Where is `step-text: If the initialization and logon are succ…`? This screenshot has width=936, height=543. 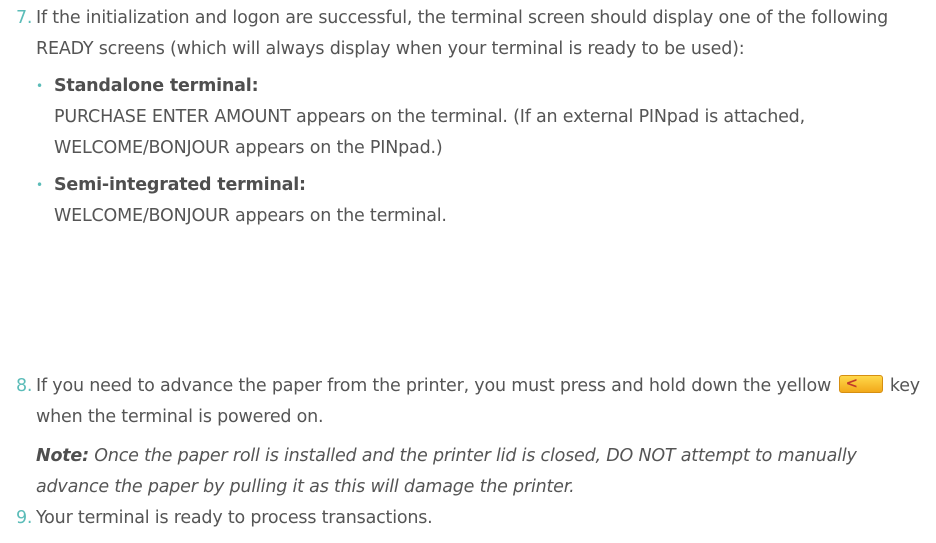
step-text: If the initialization and logon are succ… is located at coordinates (462, 33).